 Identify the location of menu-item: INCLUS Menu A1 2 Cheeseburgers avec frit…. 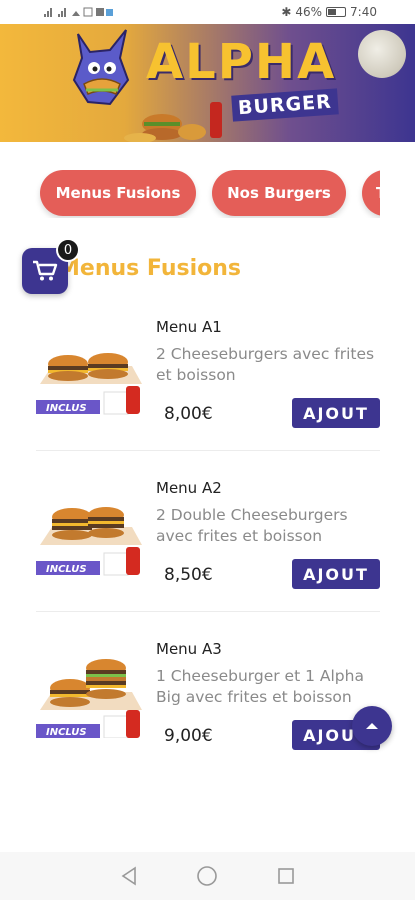
(208, 384).